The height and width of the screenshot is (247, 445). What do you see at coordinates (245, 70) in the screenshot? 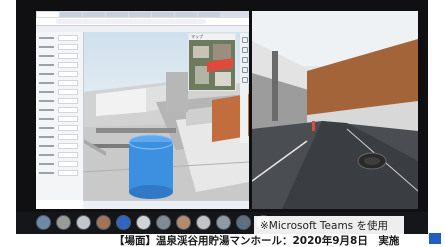
I see `pan-icon` at bounding box center [245, 70].